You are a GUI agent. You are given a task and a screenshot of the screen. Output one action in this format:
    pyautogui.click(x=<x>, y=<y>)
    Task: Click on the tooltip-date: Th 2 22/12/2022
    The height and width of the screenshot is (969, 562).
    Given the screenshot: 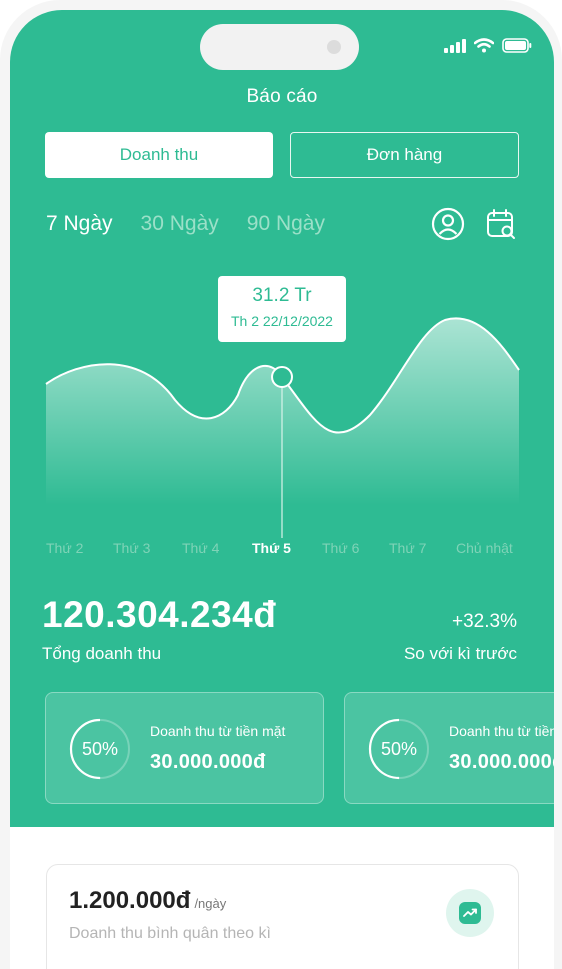 What is the action you would take?
    pyautogui.click(x=282, y=321)
    